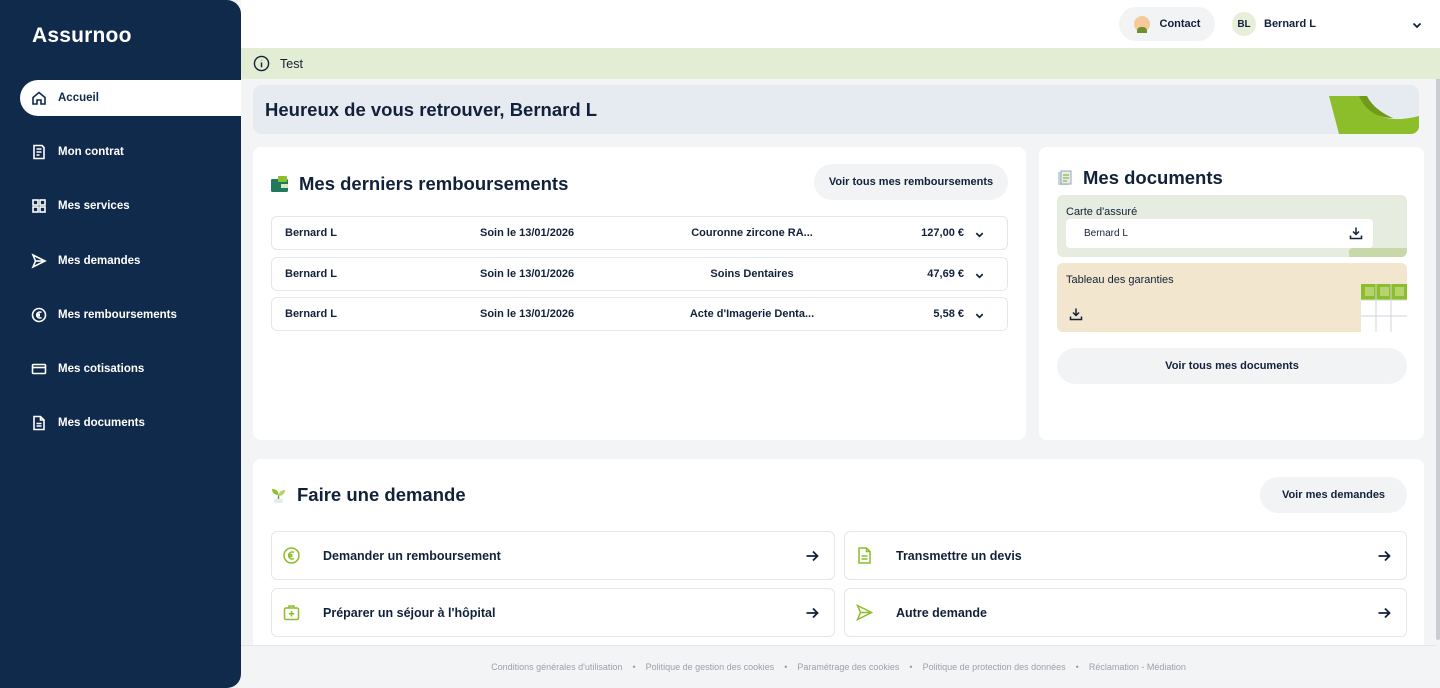  Describe the element at coordinates (948, 314) in the screenshot. I see `reimbursed-amount: 5,58 €` at that location.